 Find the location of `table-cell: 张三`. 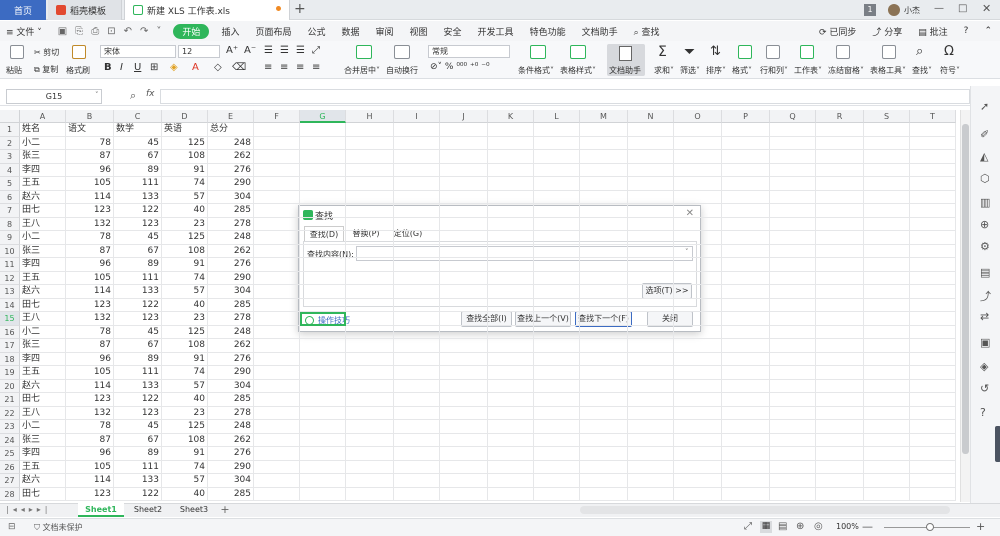

table-cell: 张三 is located at coordinates (43, 251).